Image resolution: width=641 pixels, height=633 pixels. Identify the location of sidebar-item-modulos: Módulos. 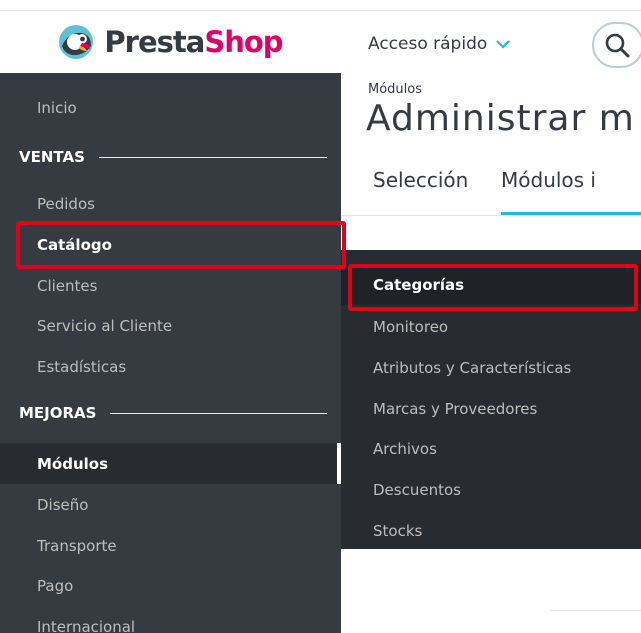
(170, 463).